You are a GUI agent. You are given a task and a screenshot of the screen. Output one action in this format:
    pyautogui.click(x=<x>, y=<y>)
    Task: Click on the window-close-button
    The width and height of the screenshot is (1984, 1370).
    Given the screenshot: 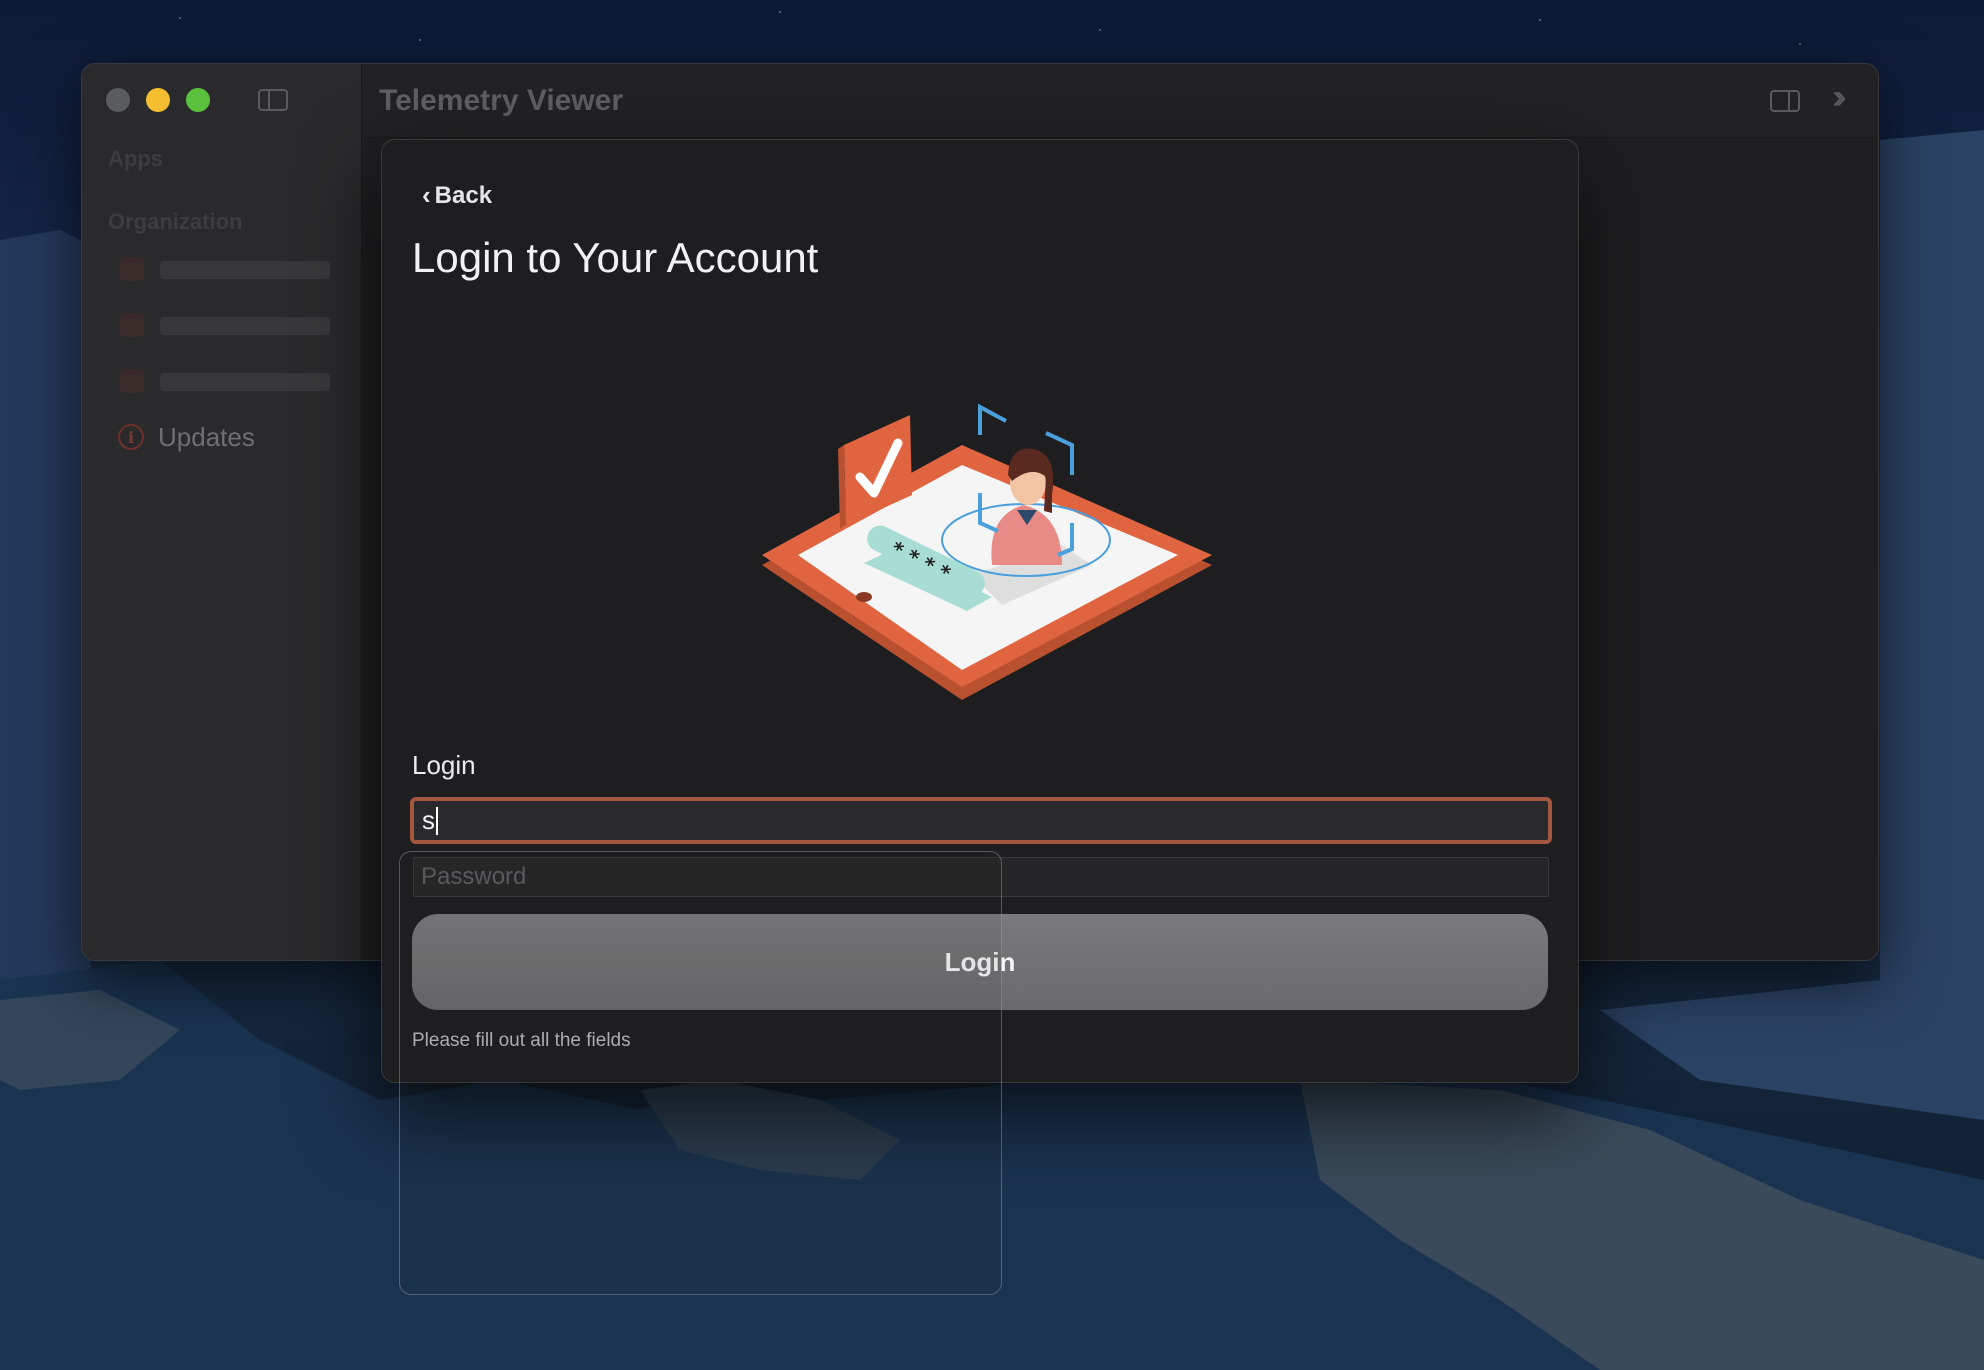 What is the action you would take?
    pyautogui.click(x=118, y=100)
    